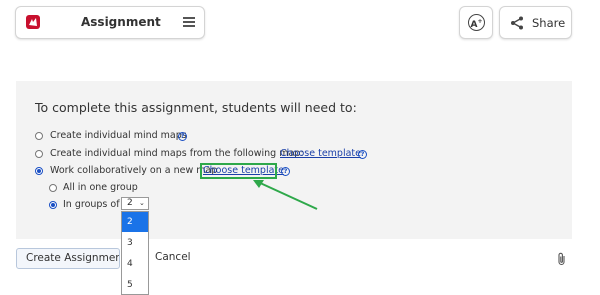 This screenshot has height=295, width=600. Describe the element at coordinates (135, 285) in the screenshot. I see `dropdown-option: 5` at that location.